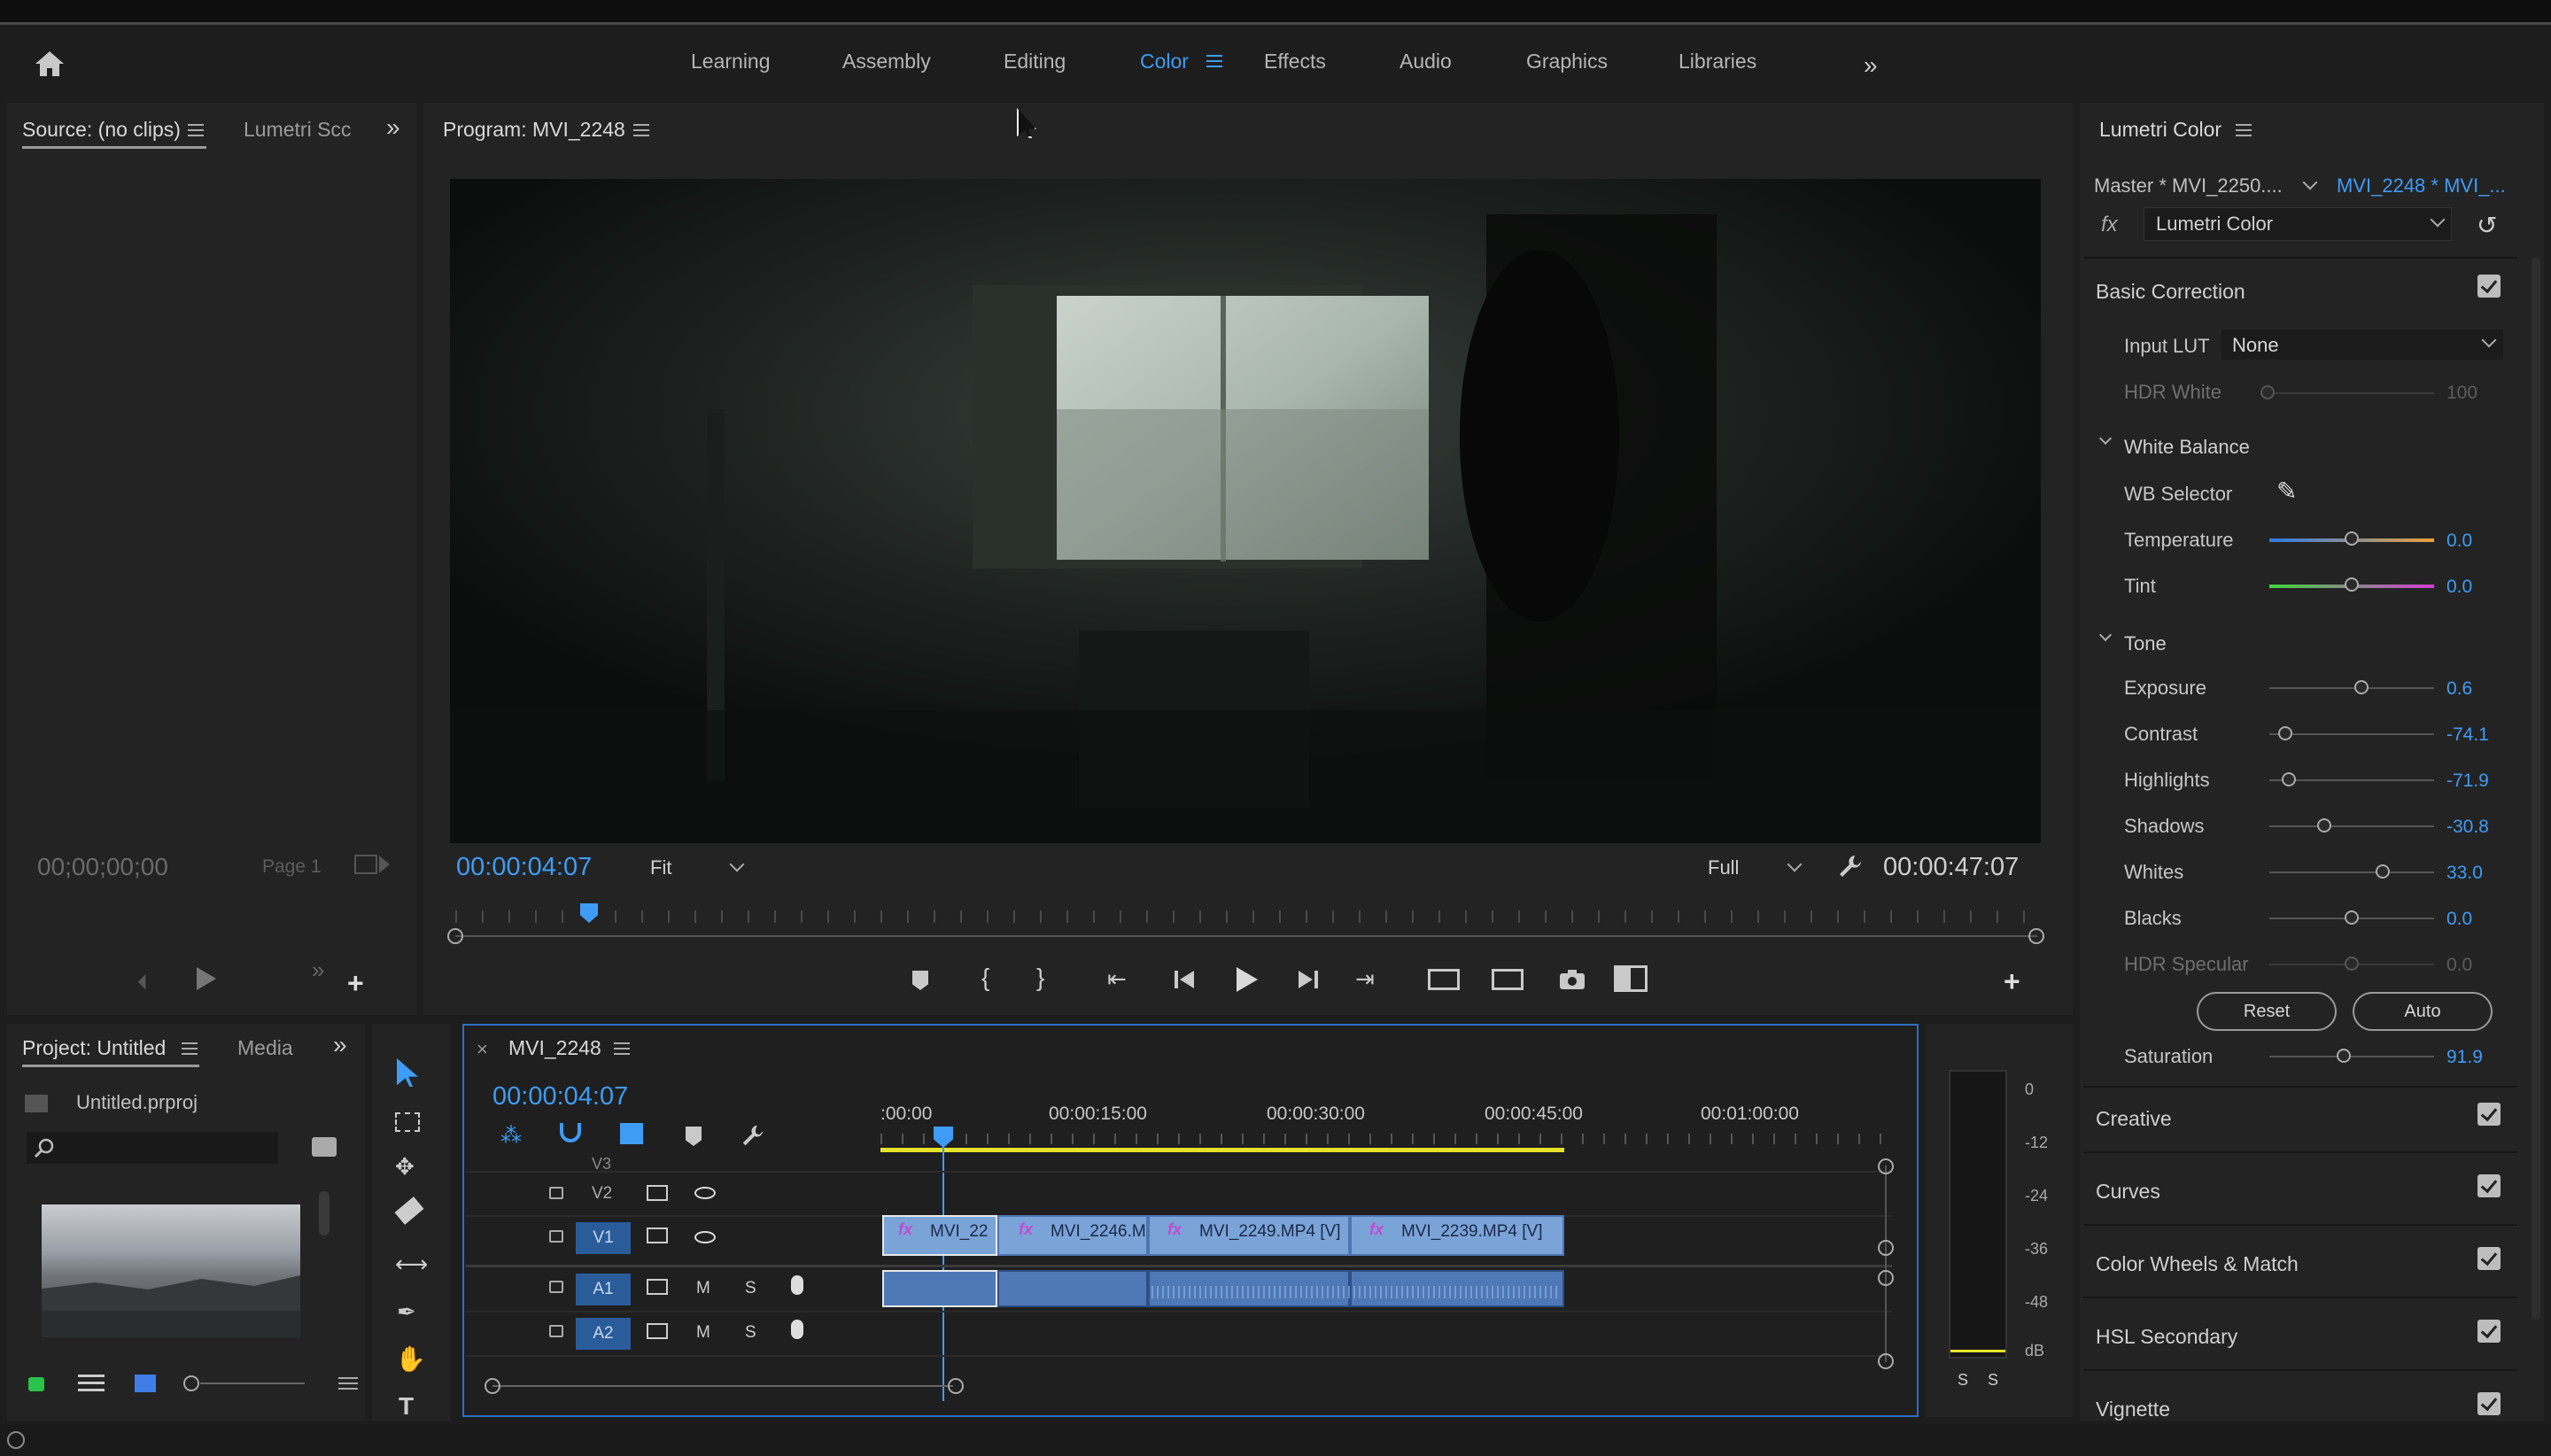 This screenshot has width=2551, height=1456. Describe the element at coordinates (985, 978) in the screenshot. I see `mark-in-icon: {` at that location.